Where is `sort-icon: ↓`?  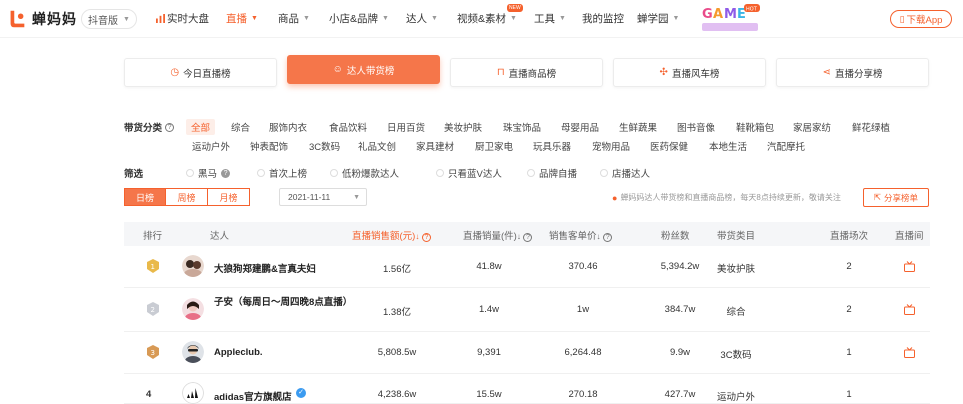 sort-icon: ↓ is located at coordinates (598, 236).